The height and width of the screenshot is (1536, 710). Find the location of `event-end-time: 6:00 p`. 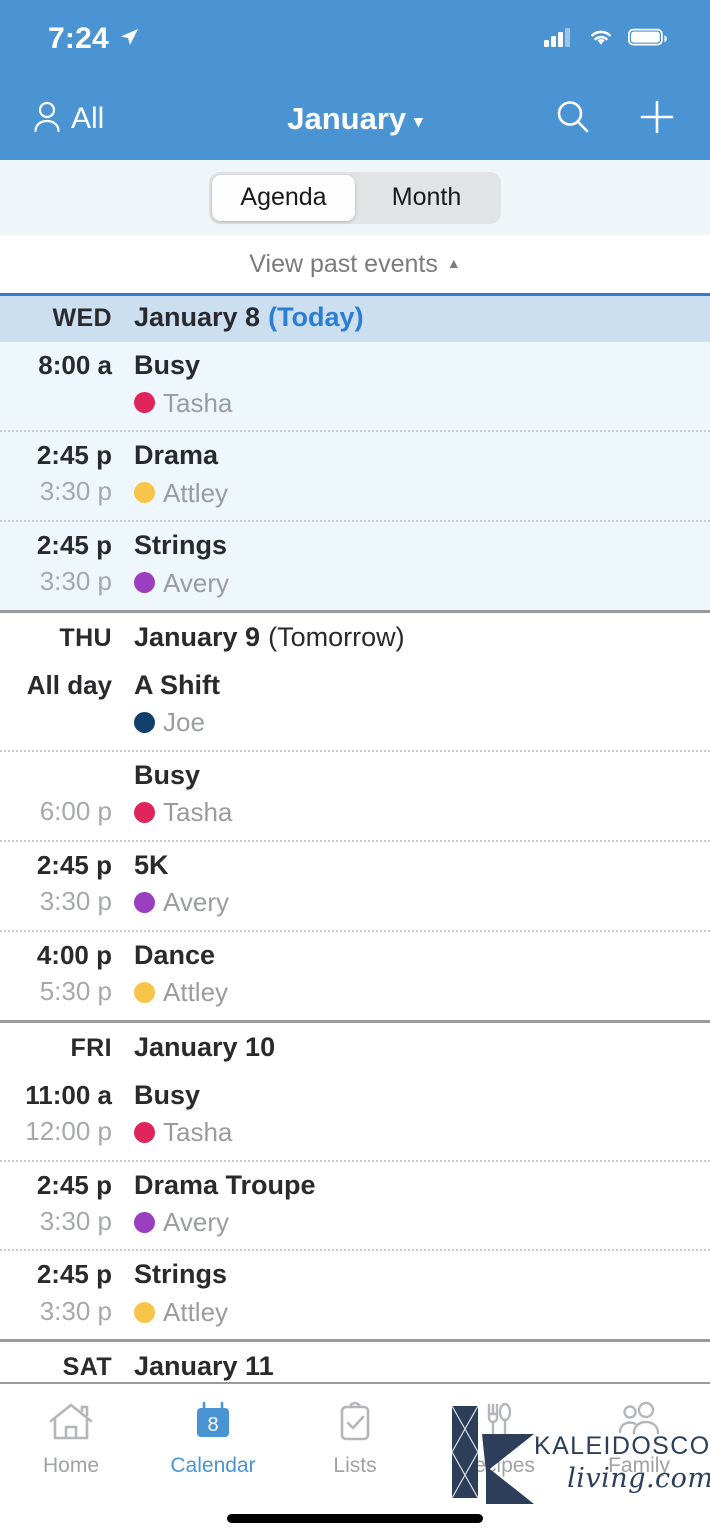

event-end-time: 6:00 p is located at coordinates (75, 810).